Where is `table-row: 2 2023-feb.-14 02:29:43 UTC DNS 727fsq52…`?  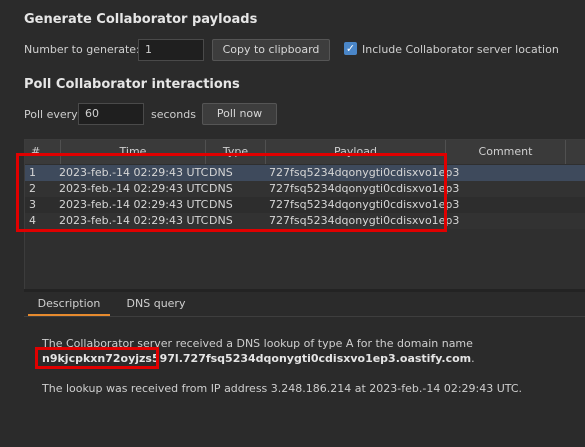 table-row: 2 2023-feb.-14 02:29:43 UTC DNS 727fsq52… is located at coordinates (305, 189).